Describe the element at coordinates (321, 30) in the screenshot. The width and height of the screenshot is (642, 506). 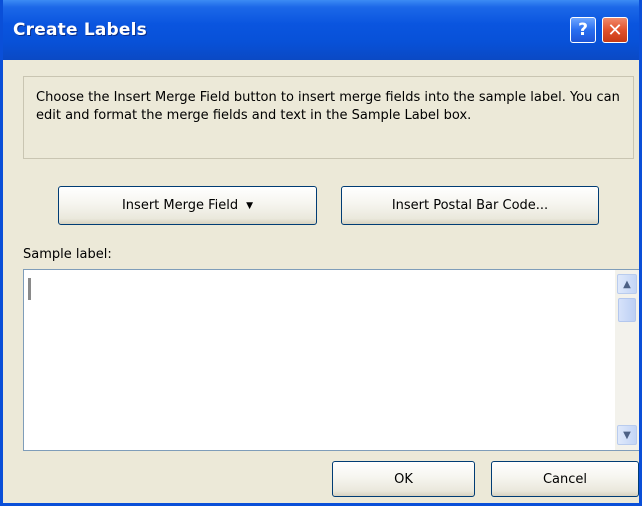
I see `title-bar: Create Labels ? ✕` at that location.